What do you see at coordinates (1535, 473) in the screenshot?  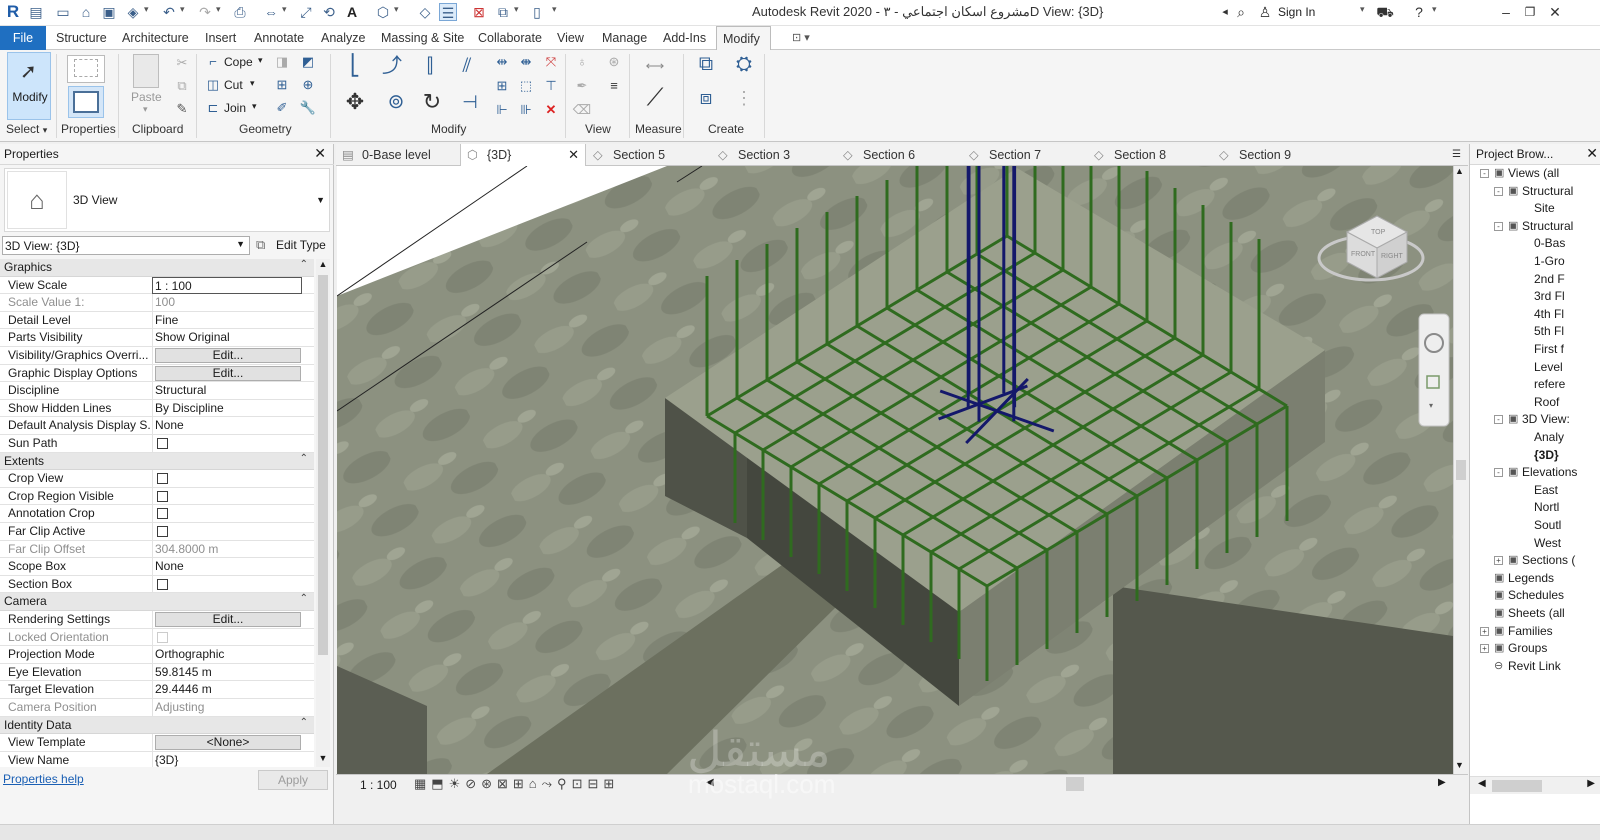 I see `browser-node: - ▣ Elevations` at bounding box center [1535, 473].